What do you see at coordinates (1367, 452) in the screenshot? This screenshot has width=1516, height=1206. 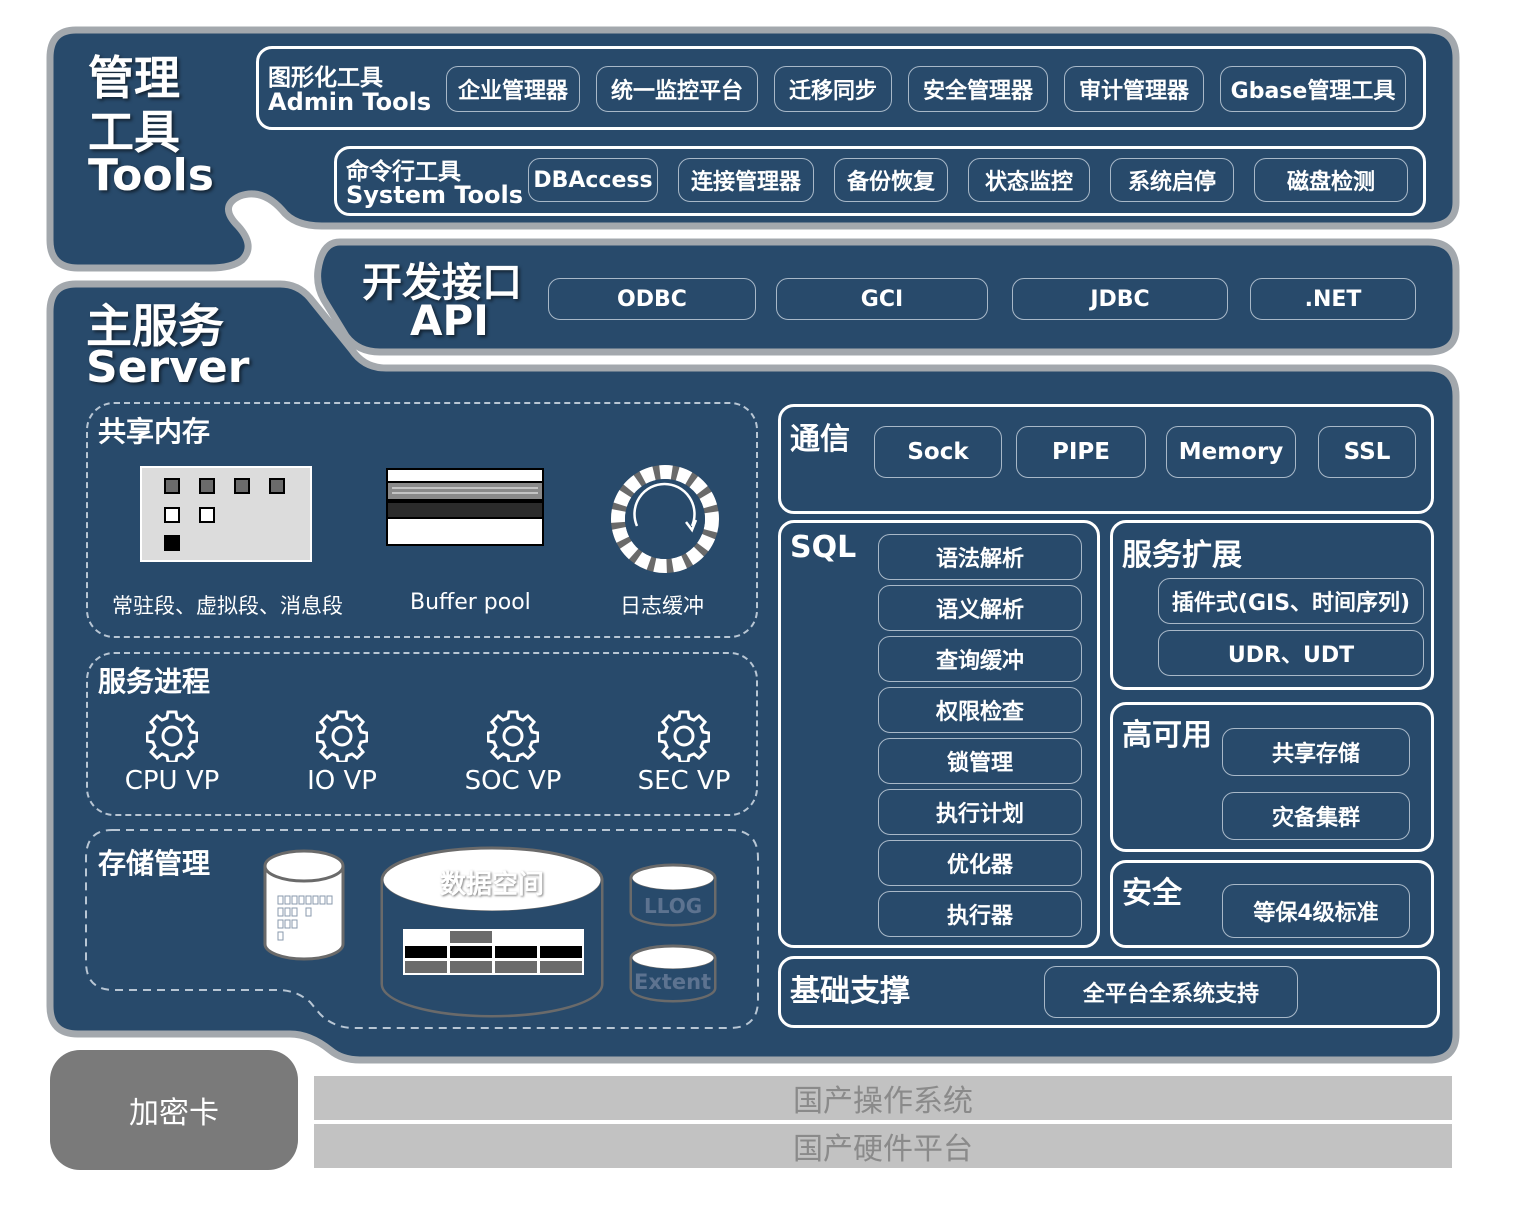 I see `comm-ssl: SSL` at bounding box center [1367, 452].